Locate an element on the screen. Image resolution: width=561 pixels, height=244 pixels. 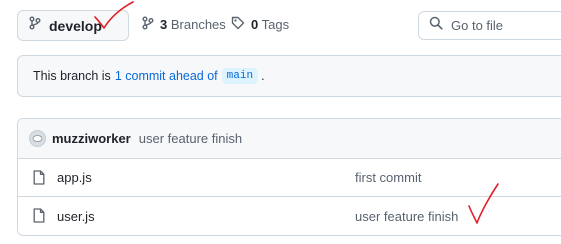
avatar is located at coordinates (37, 138).